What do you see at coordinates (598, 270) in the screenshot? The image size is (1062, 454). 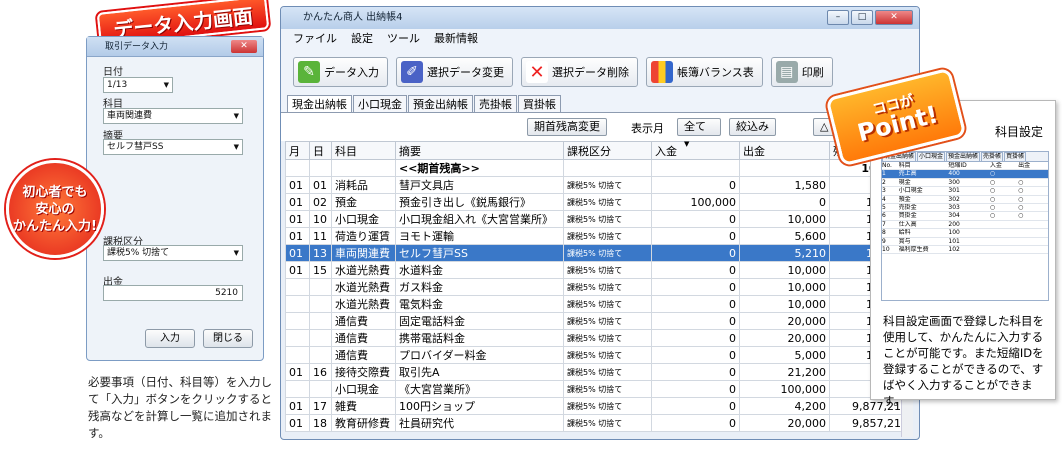 I see `table-row: 0115水道光熱費水道料金課税5% 切捨て010,00010,067,` at bounding box center [598, 270].